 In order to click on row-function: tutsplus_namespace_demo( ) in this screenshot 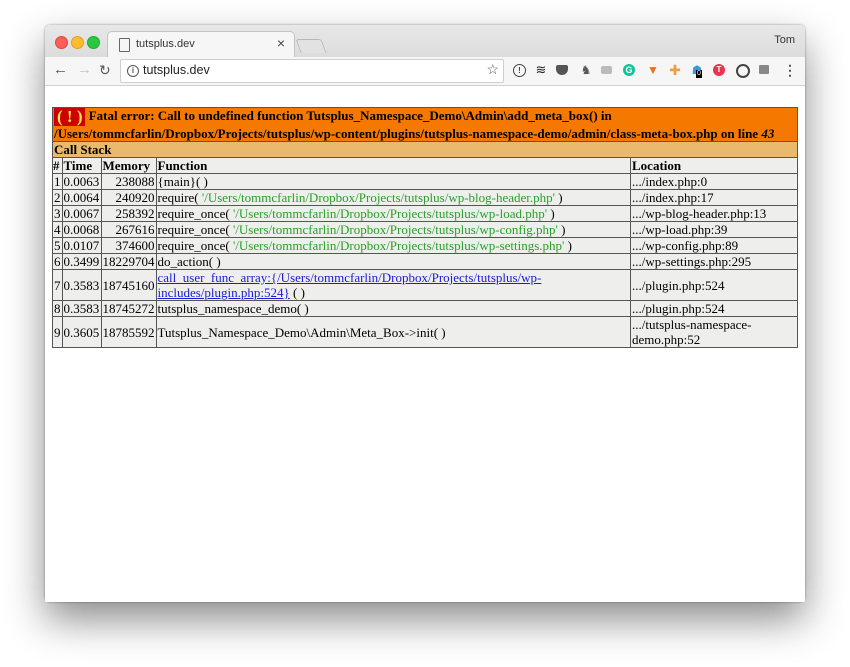, I will do `click(393, 308)`.